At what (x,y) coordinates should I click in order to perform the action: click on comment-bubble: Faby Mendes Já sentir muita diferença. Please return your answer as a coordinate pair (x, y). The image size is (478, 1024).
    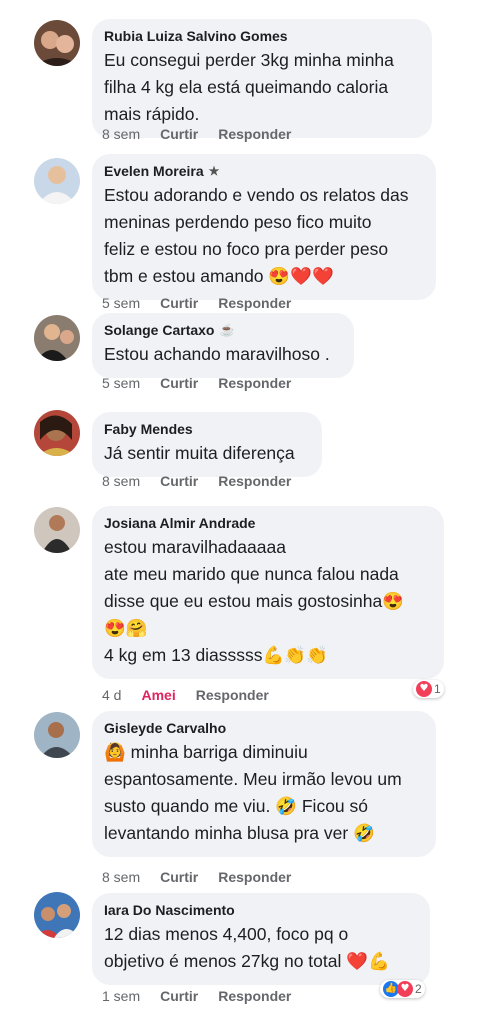
    Looking at the image, I should click on (207, 444).